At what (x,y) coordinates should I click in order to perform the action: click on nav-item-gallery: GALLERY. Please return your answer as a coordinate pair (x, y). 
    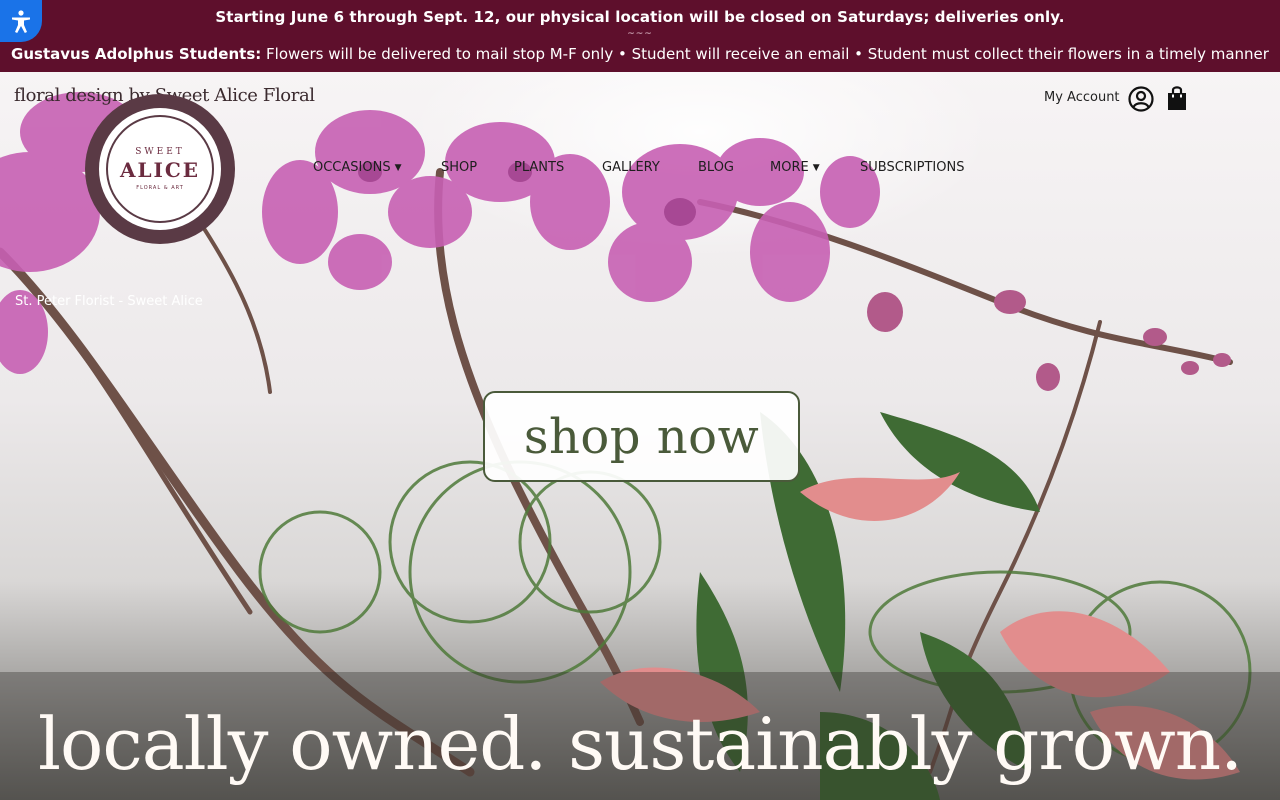
    Looking at the image, I should click on (631, 167).